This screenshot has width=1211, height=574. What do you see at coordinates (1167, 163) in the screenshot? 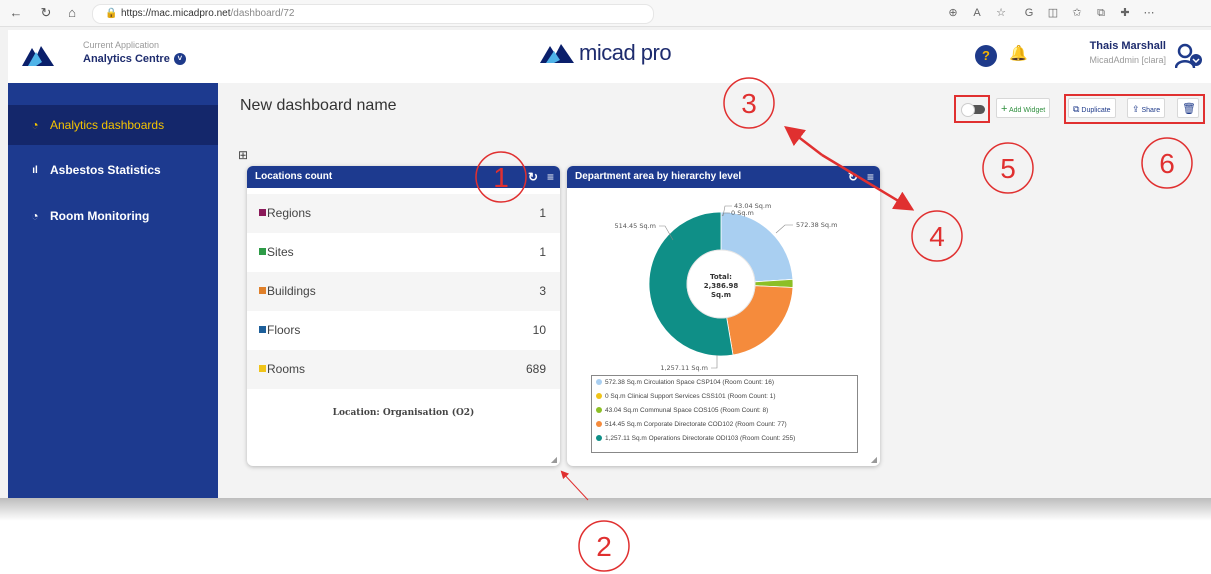
I see `annotation-number: 6` at bounding box center [1167, 163].